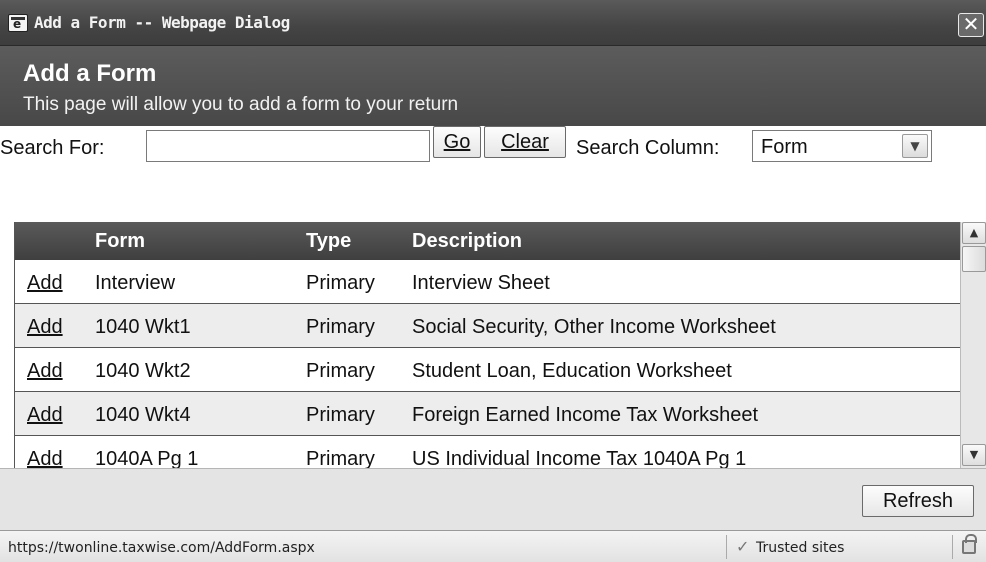 The width and height of the screenshot is (986, 562). I want to click on description-cell: Student Loan, Education Worksheet, so click(572, 371).